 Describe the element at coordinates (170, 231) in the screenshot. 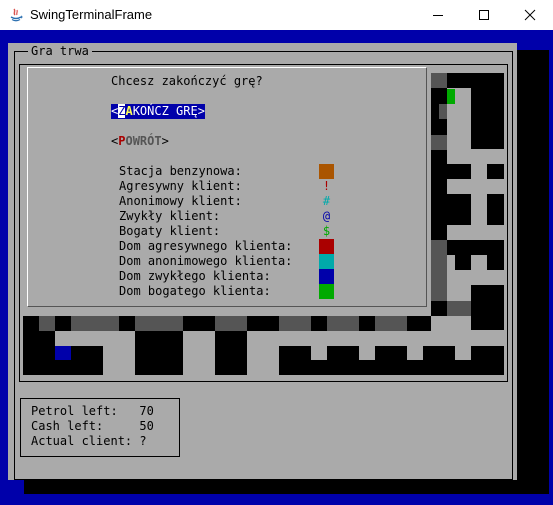

I see `legend-label: Bogaty klient:` at that location.